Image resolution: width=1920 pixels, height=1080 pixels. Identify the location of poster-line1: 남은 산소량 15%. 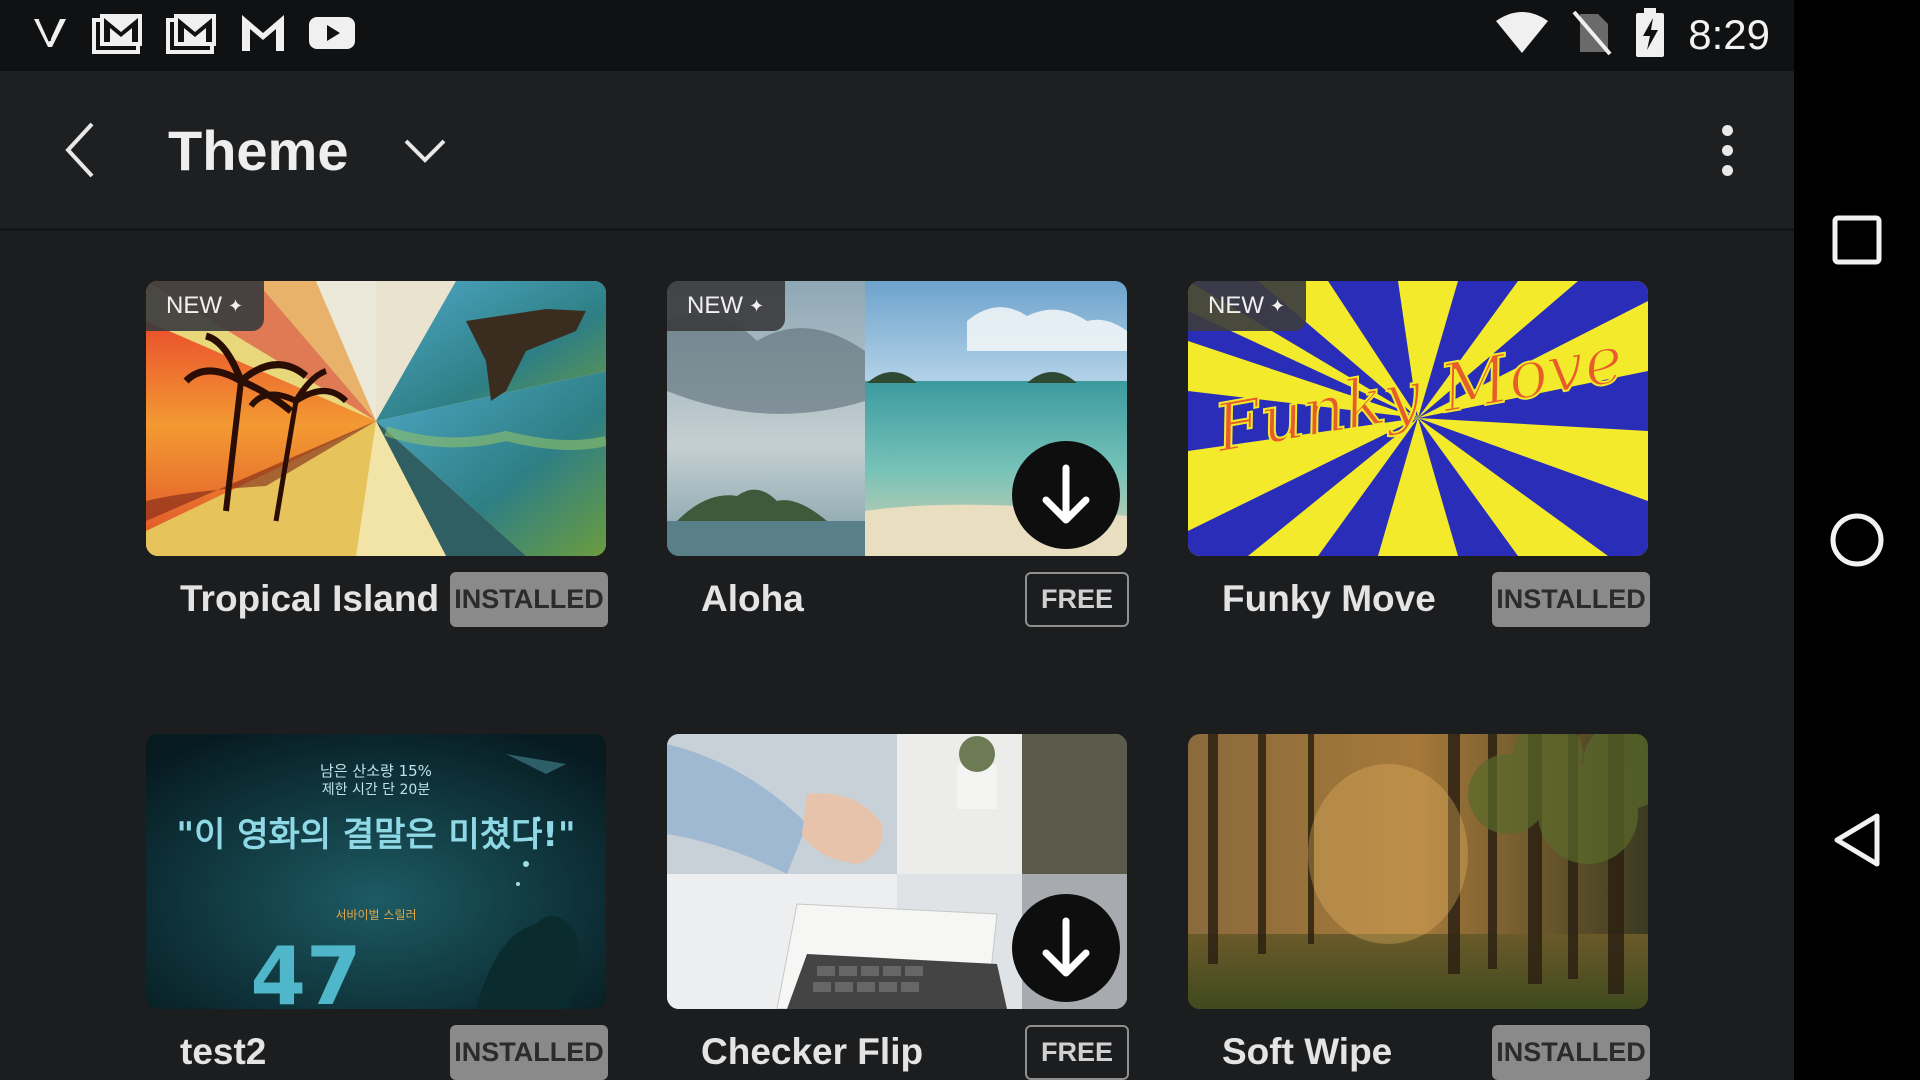
(376, 771).